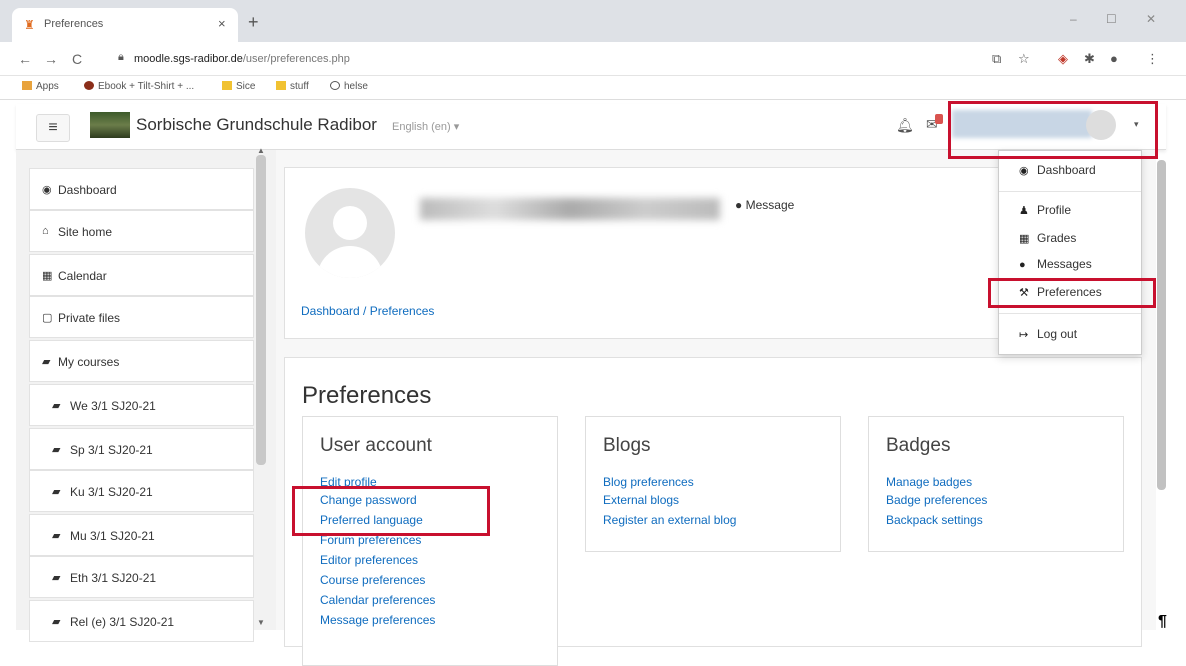 This screenshot has width=1186, height=666. I want to click on external-blogs-link: External blogs, so click(641, 500).